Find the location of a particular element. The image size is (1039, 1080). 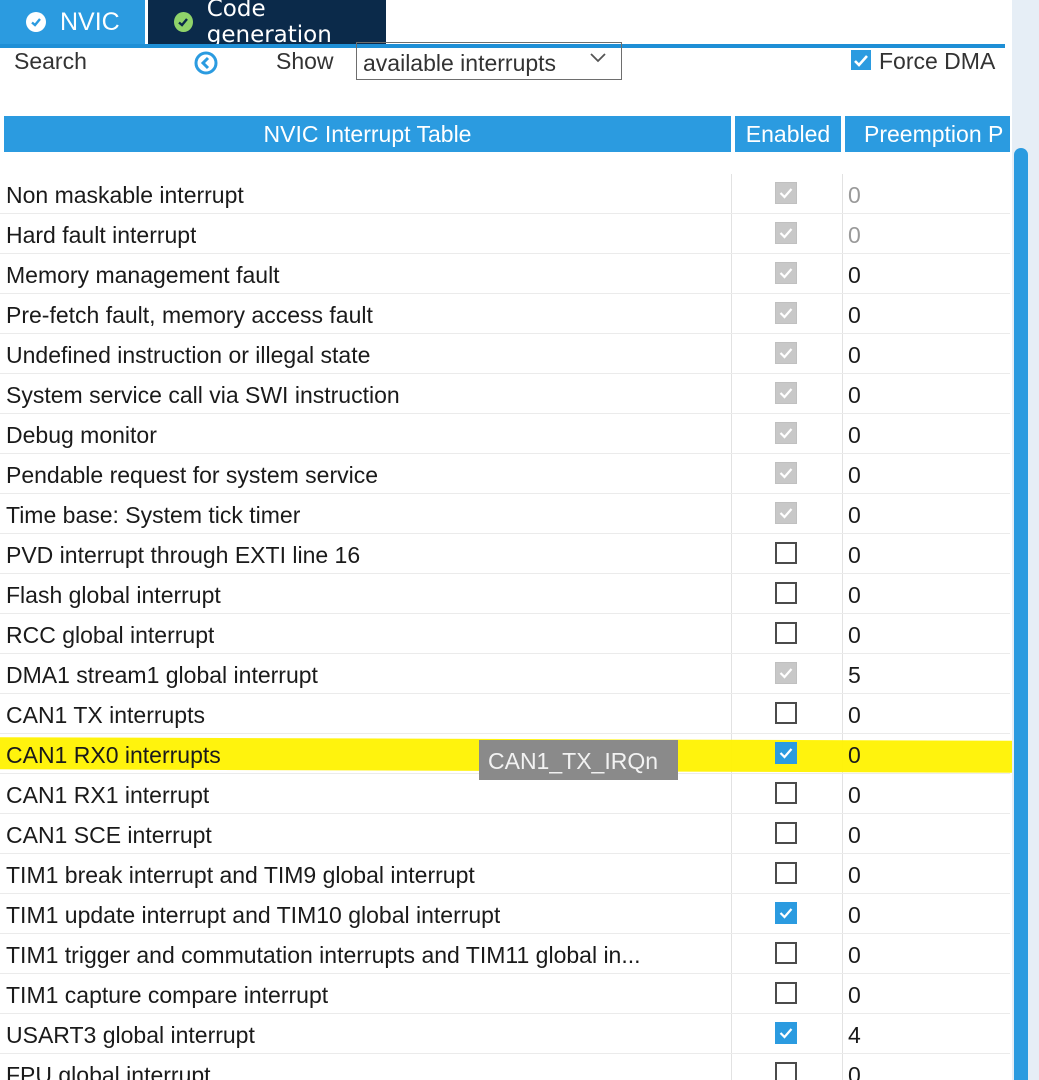

tab-nvic: NVIC is located at coordinates (72, 22).